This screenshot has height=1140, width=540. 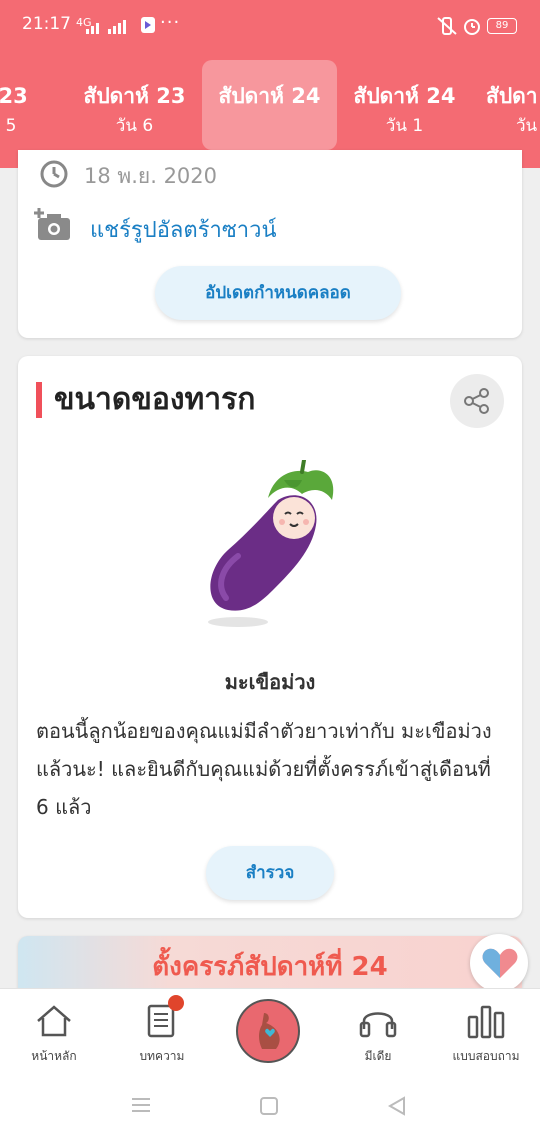 What do you see at coordinates (486, 1022) in the screenshot?
I see `poll-icon` at bounding box center [486, 1022].